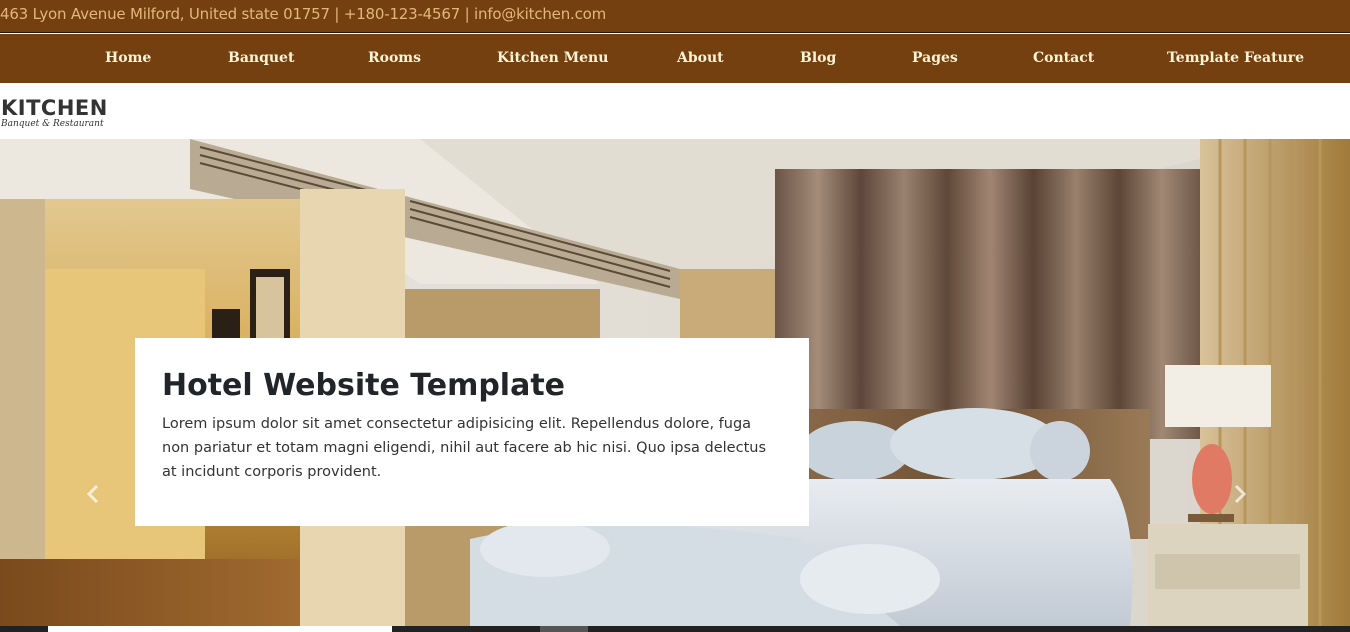 This screenshot has width=1350, height=632. Describe the element at coordinates (394, 58) in the screenshot. I see `nav-rooms: Rooms` at that location.